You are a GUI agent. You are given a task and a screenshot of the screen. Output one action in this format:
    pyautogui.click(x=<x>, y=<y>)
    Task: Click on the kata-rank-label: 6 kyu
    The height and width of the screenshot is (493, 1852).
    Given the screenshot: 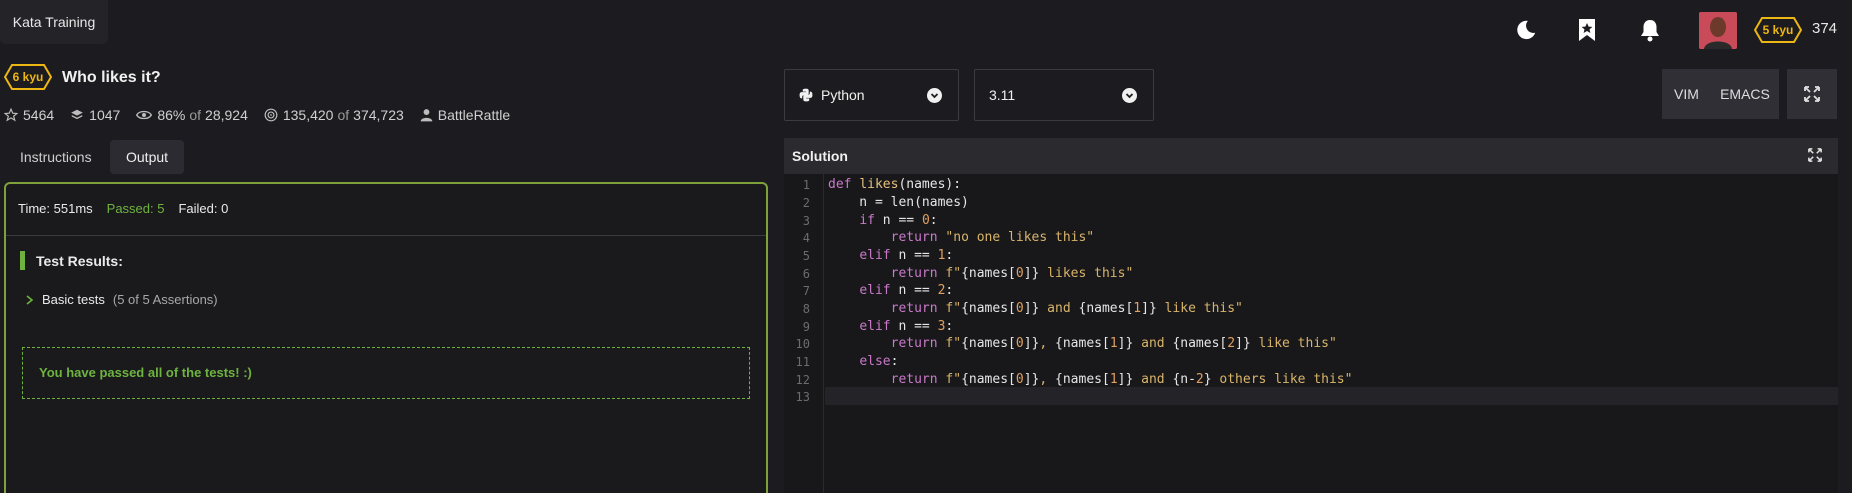 What is the action you would take?
    pyautogui.click(x=28, y=77)
    